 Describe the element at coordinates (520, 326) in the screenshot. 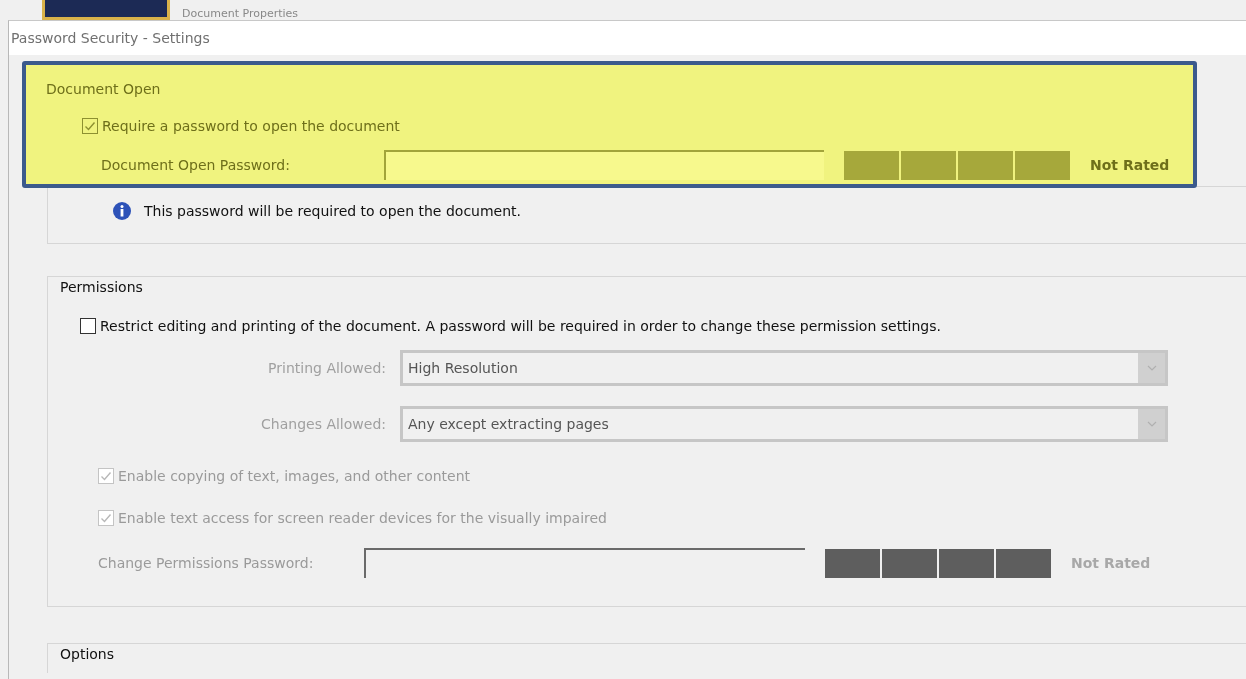

I see `checkbox-label: Restrict editing and printing of the document. A password will be required in order to change these permission settings.` at that location.